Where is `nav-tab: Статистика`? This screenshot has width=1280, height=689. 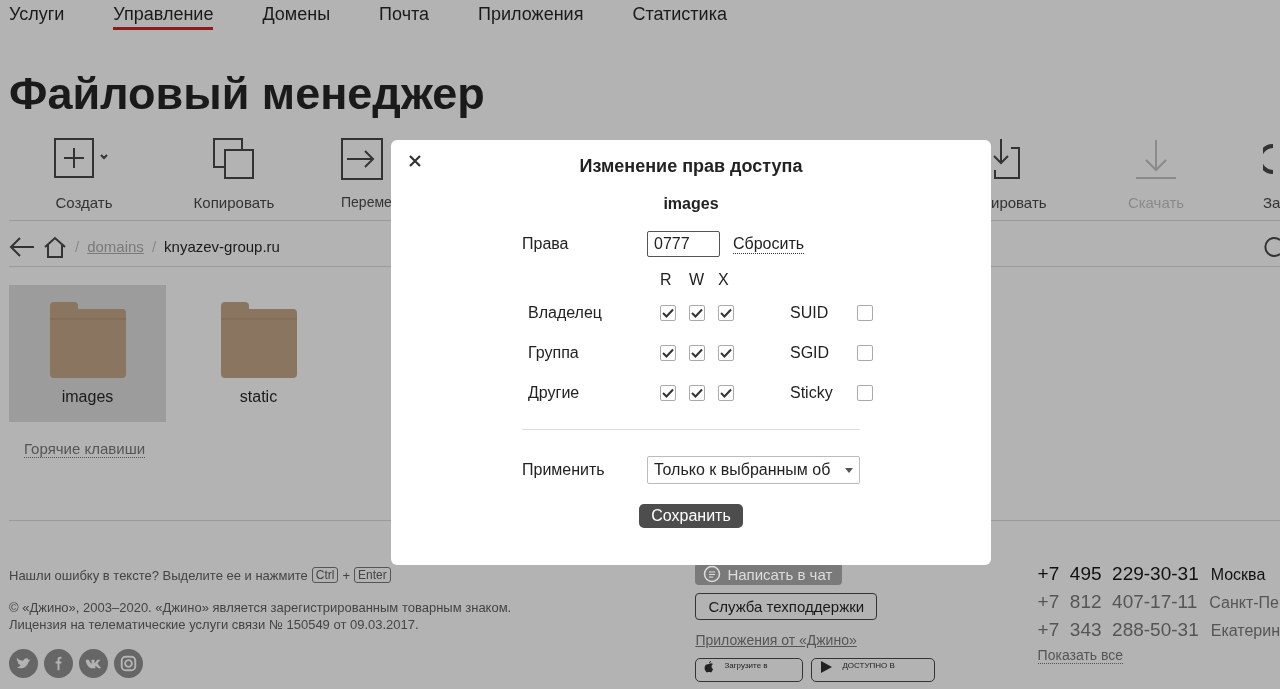
nav-tab: Статистика is located at coordinates (679, 15).